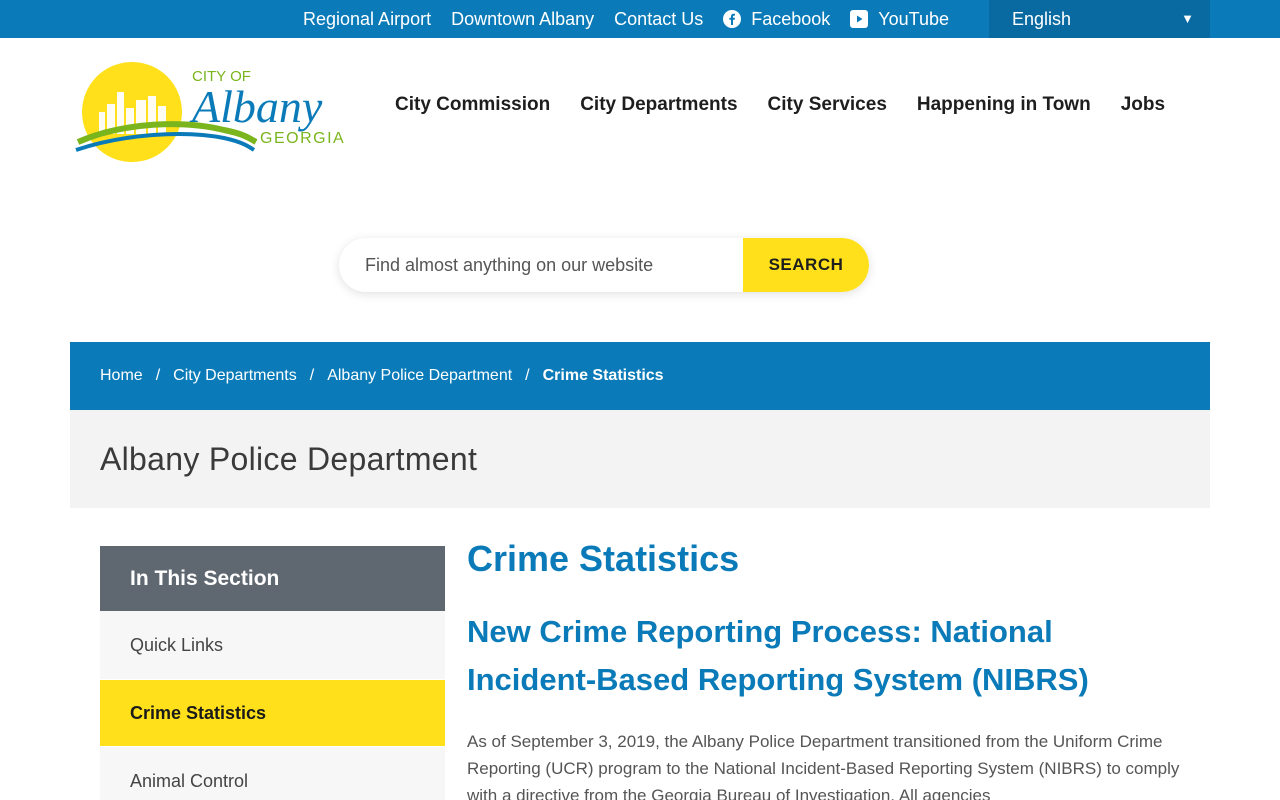  Describe the element at coordinates (235, 376) in the screenshot. I see `breadcrumb-city-departments: City Departments` at that location.